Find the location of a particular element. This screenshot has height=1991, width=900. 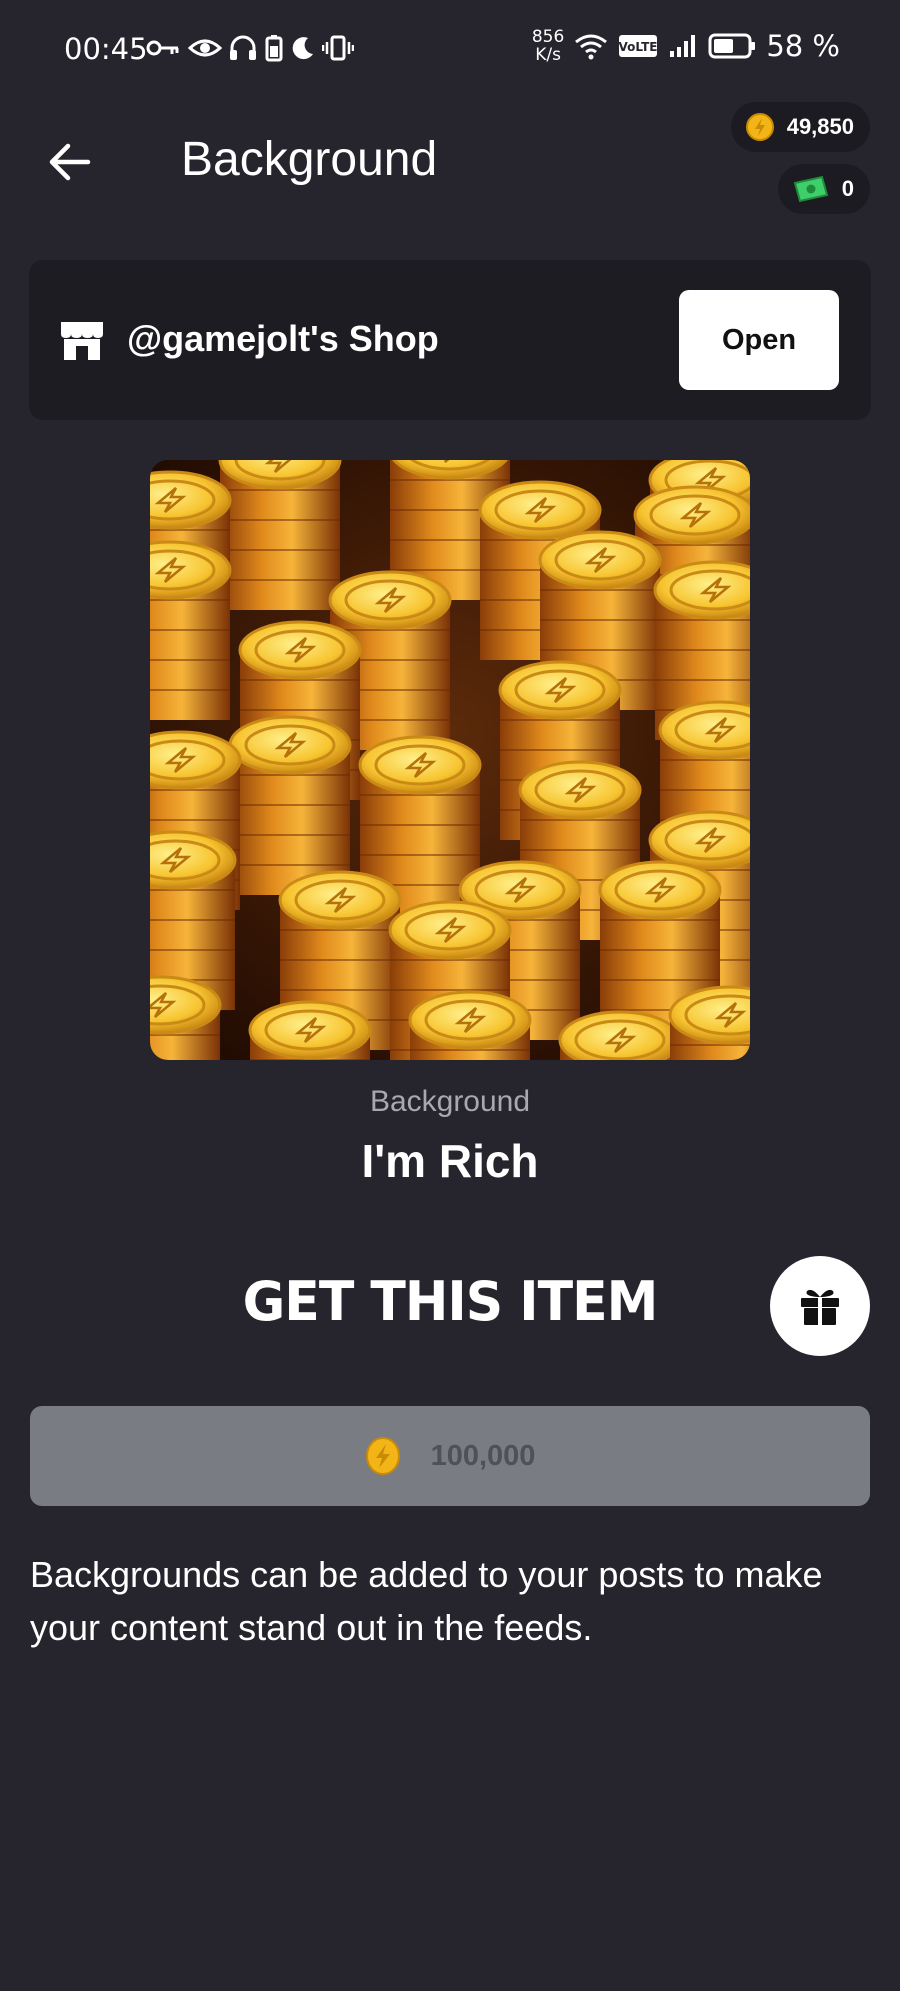

back-button is located at coordinates (70, 162).